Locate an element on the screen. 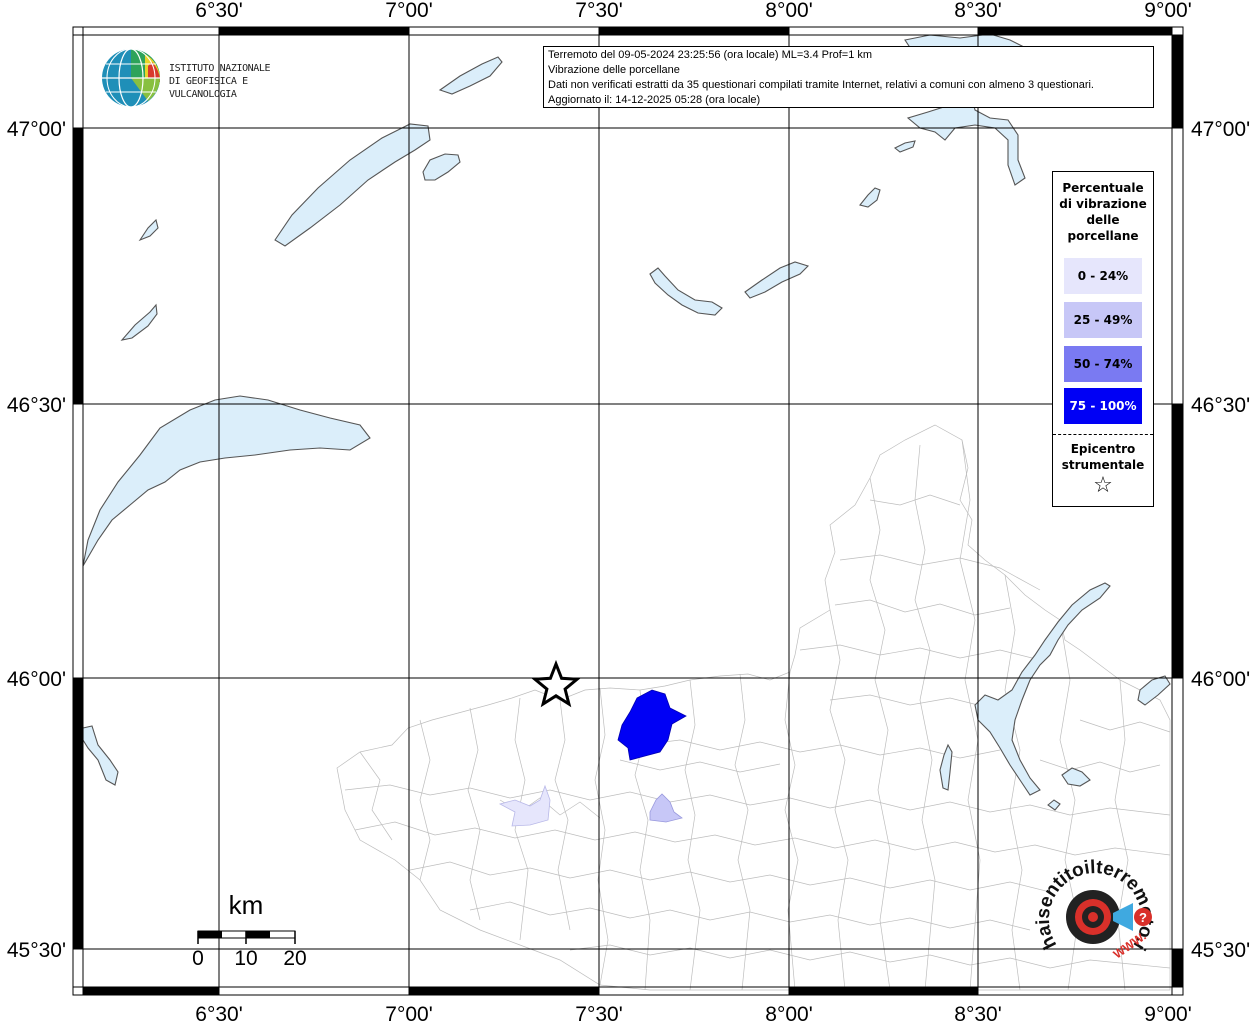 The height and width of the screenshot is (1024, 1255). scale-bar-unit: km is located at coordinates (246, 905).